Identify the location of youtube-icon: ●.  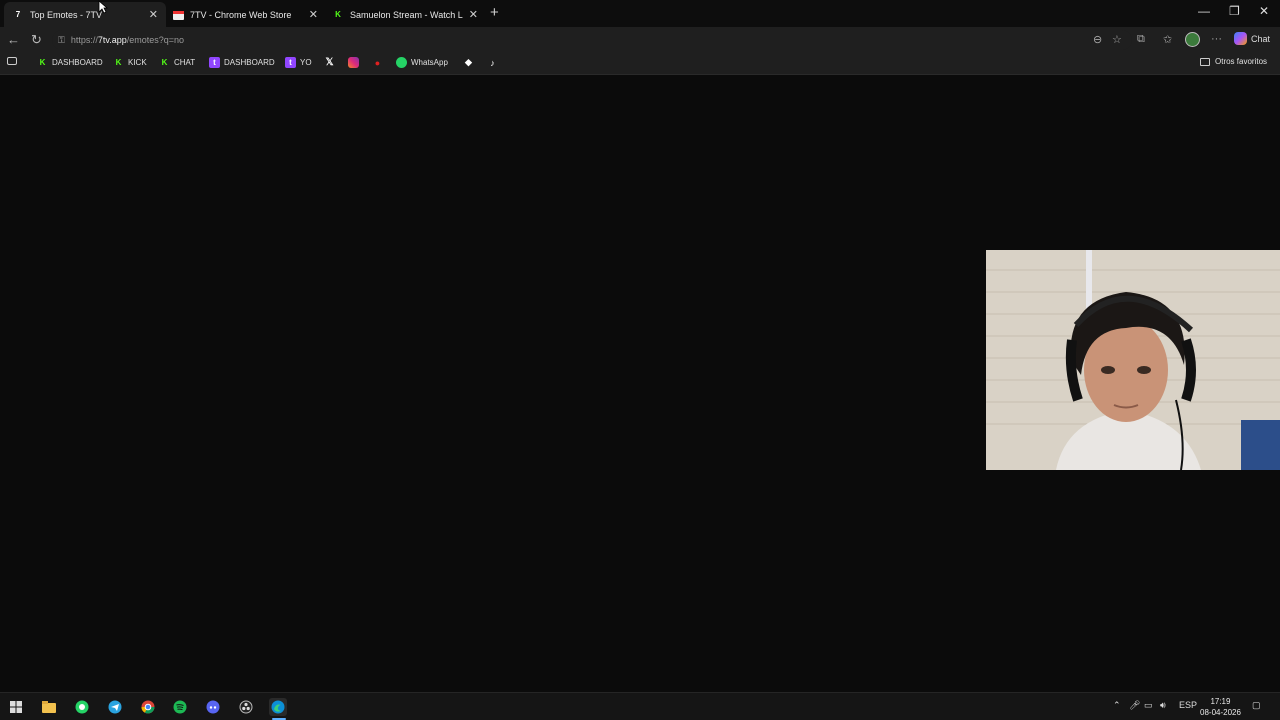
(377, 62).